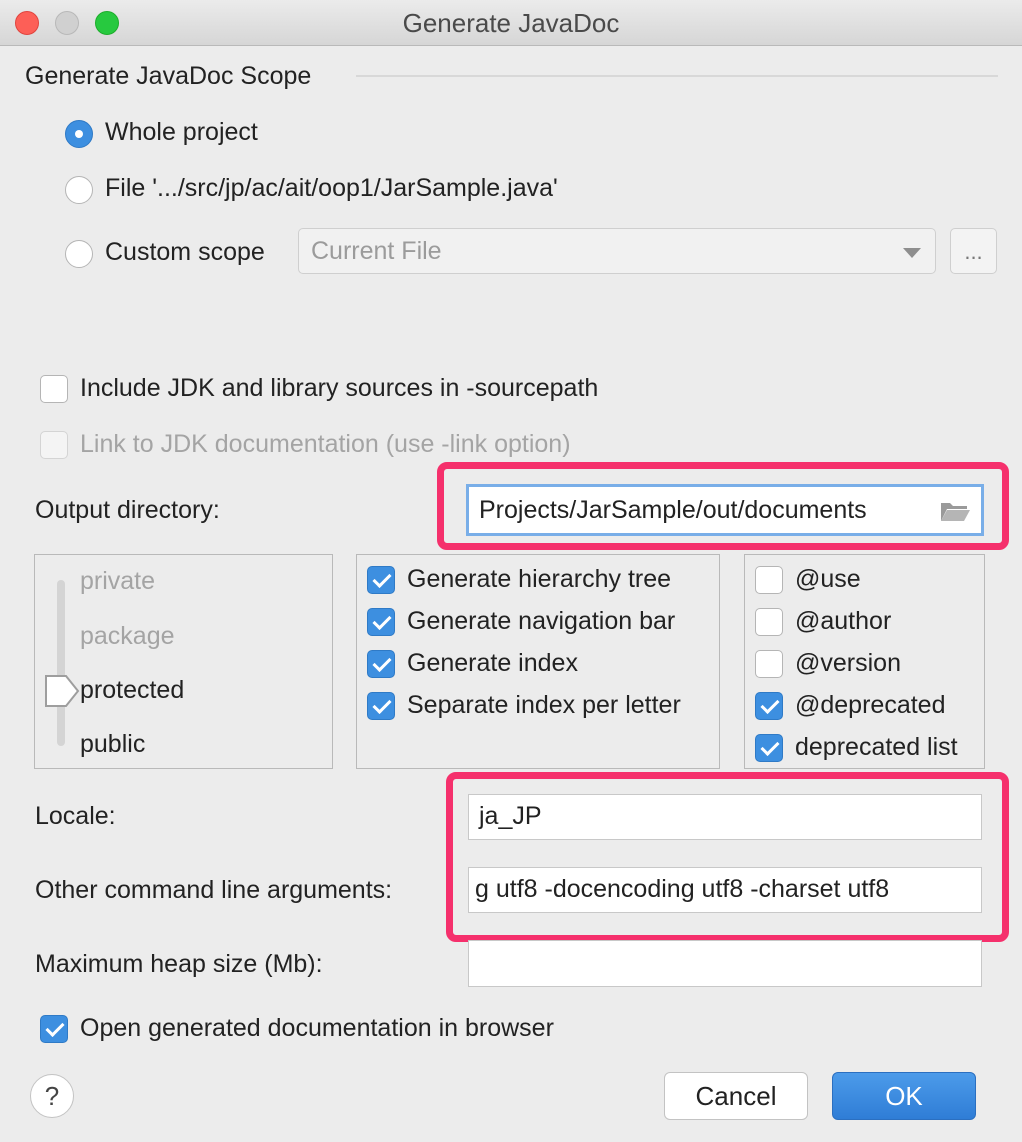  Describe the element at coordinates (492, 663) in the screenshot. I see `generate-index-label: Generate index` at that location.